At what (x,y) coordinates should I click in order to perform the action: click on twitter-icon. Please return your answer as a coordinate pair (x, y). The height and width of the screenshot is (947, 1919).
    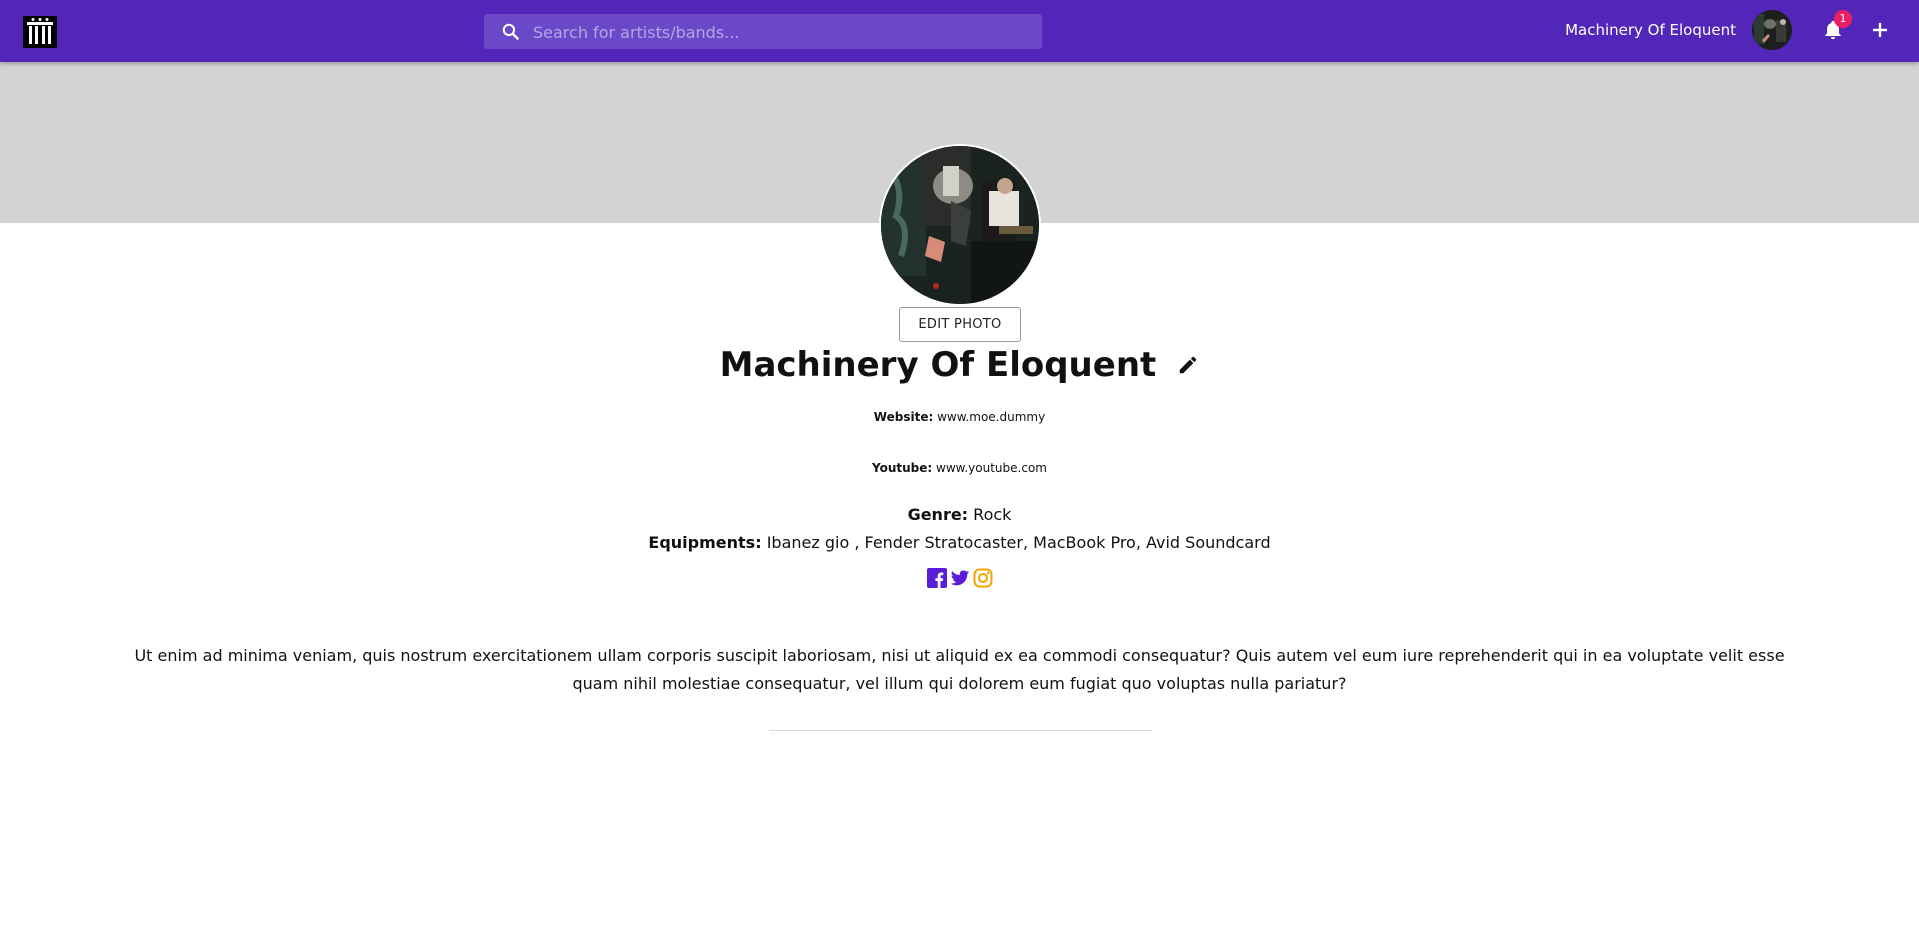
    Looking at the image, I should click on (960, 578).